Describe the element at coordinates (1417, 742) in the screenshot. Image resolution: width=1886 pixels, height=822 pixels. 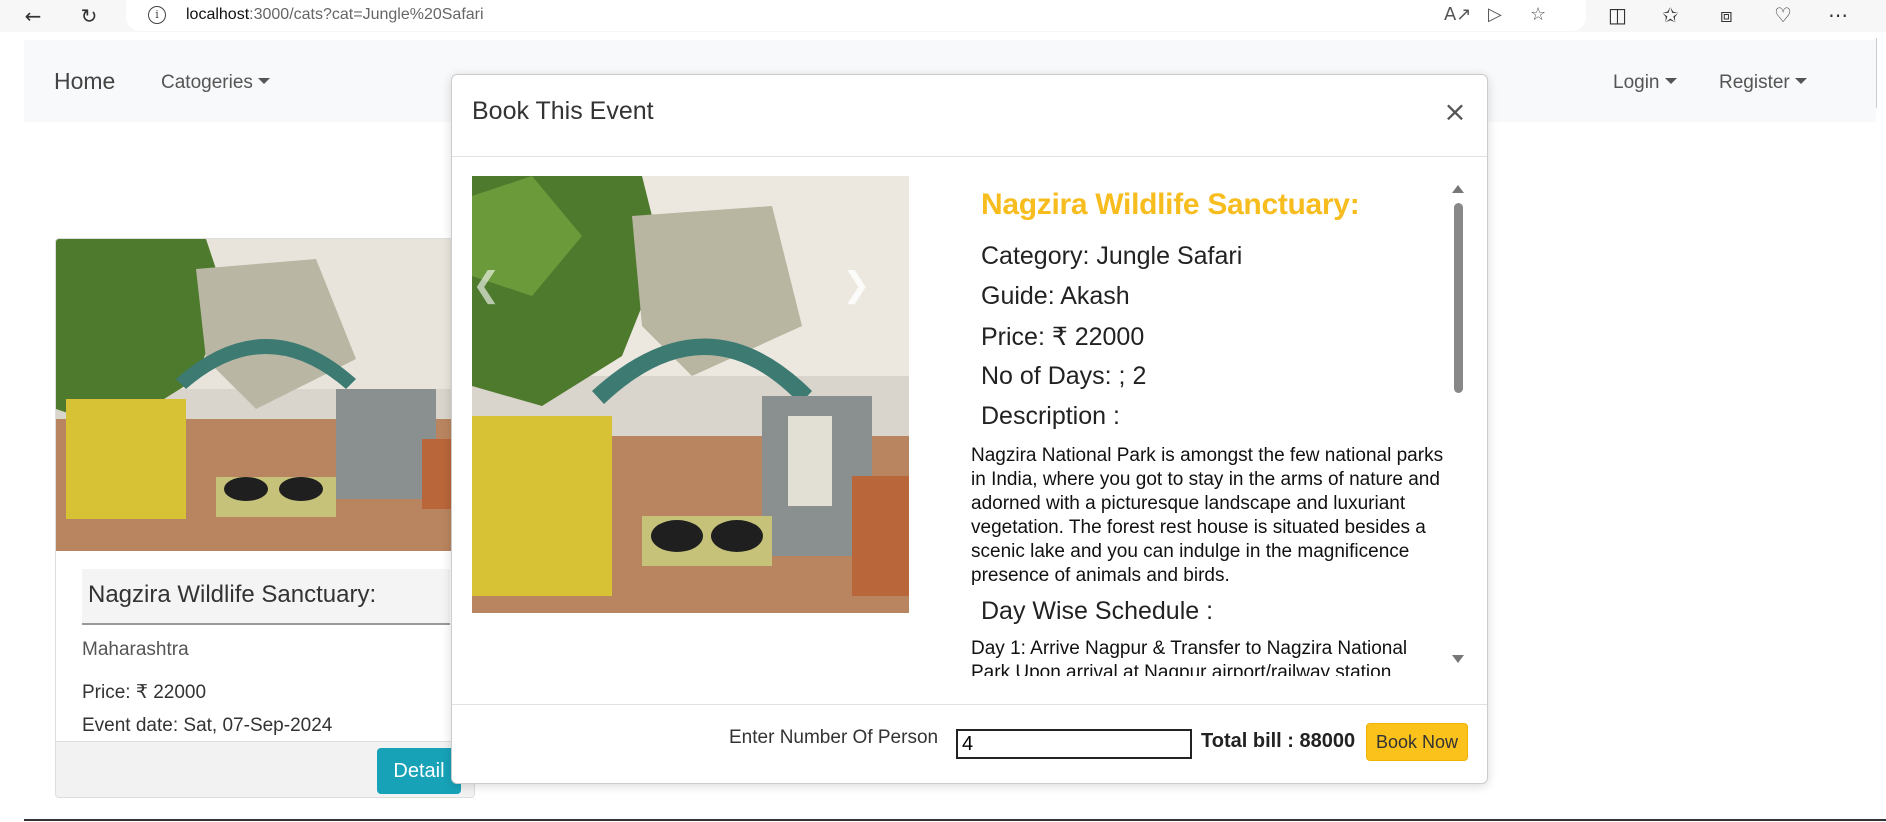
I see `book-now-button: Book Now` at that location.